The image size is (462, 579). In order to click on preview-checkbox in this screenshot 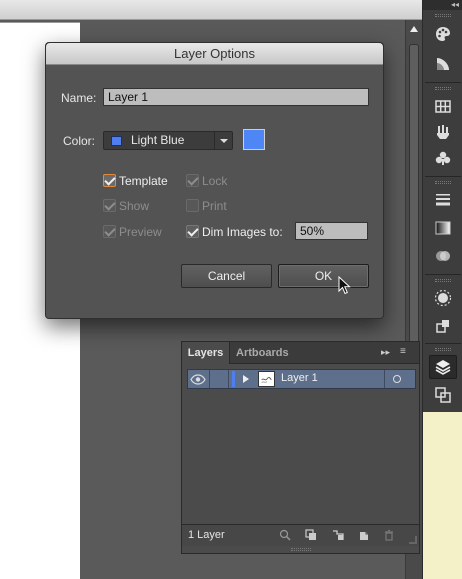, I will do `click(109, 231)`.